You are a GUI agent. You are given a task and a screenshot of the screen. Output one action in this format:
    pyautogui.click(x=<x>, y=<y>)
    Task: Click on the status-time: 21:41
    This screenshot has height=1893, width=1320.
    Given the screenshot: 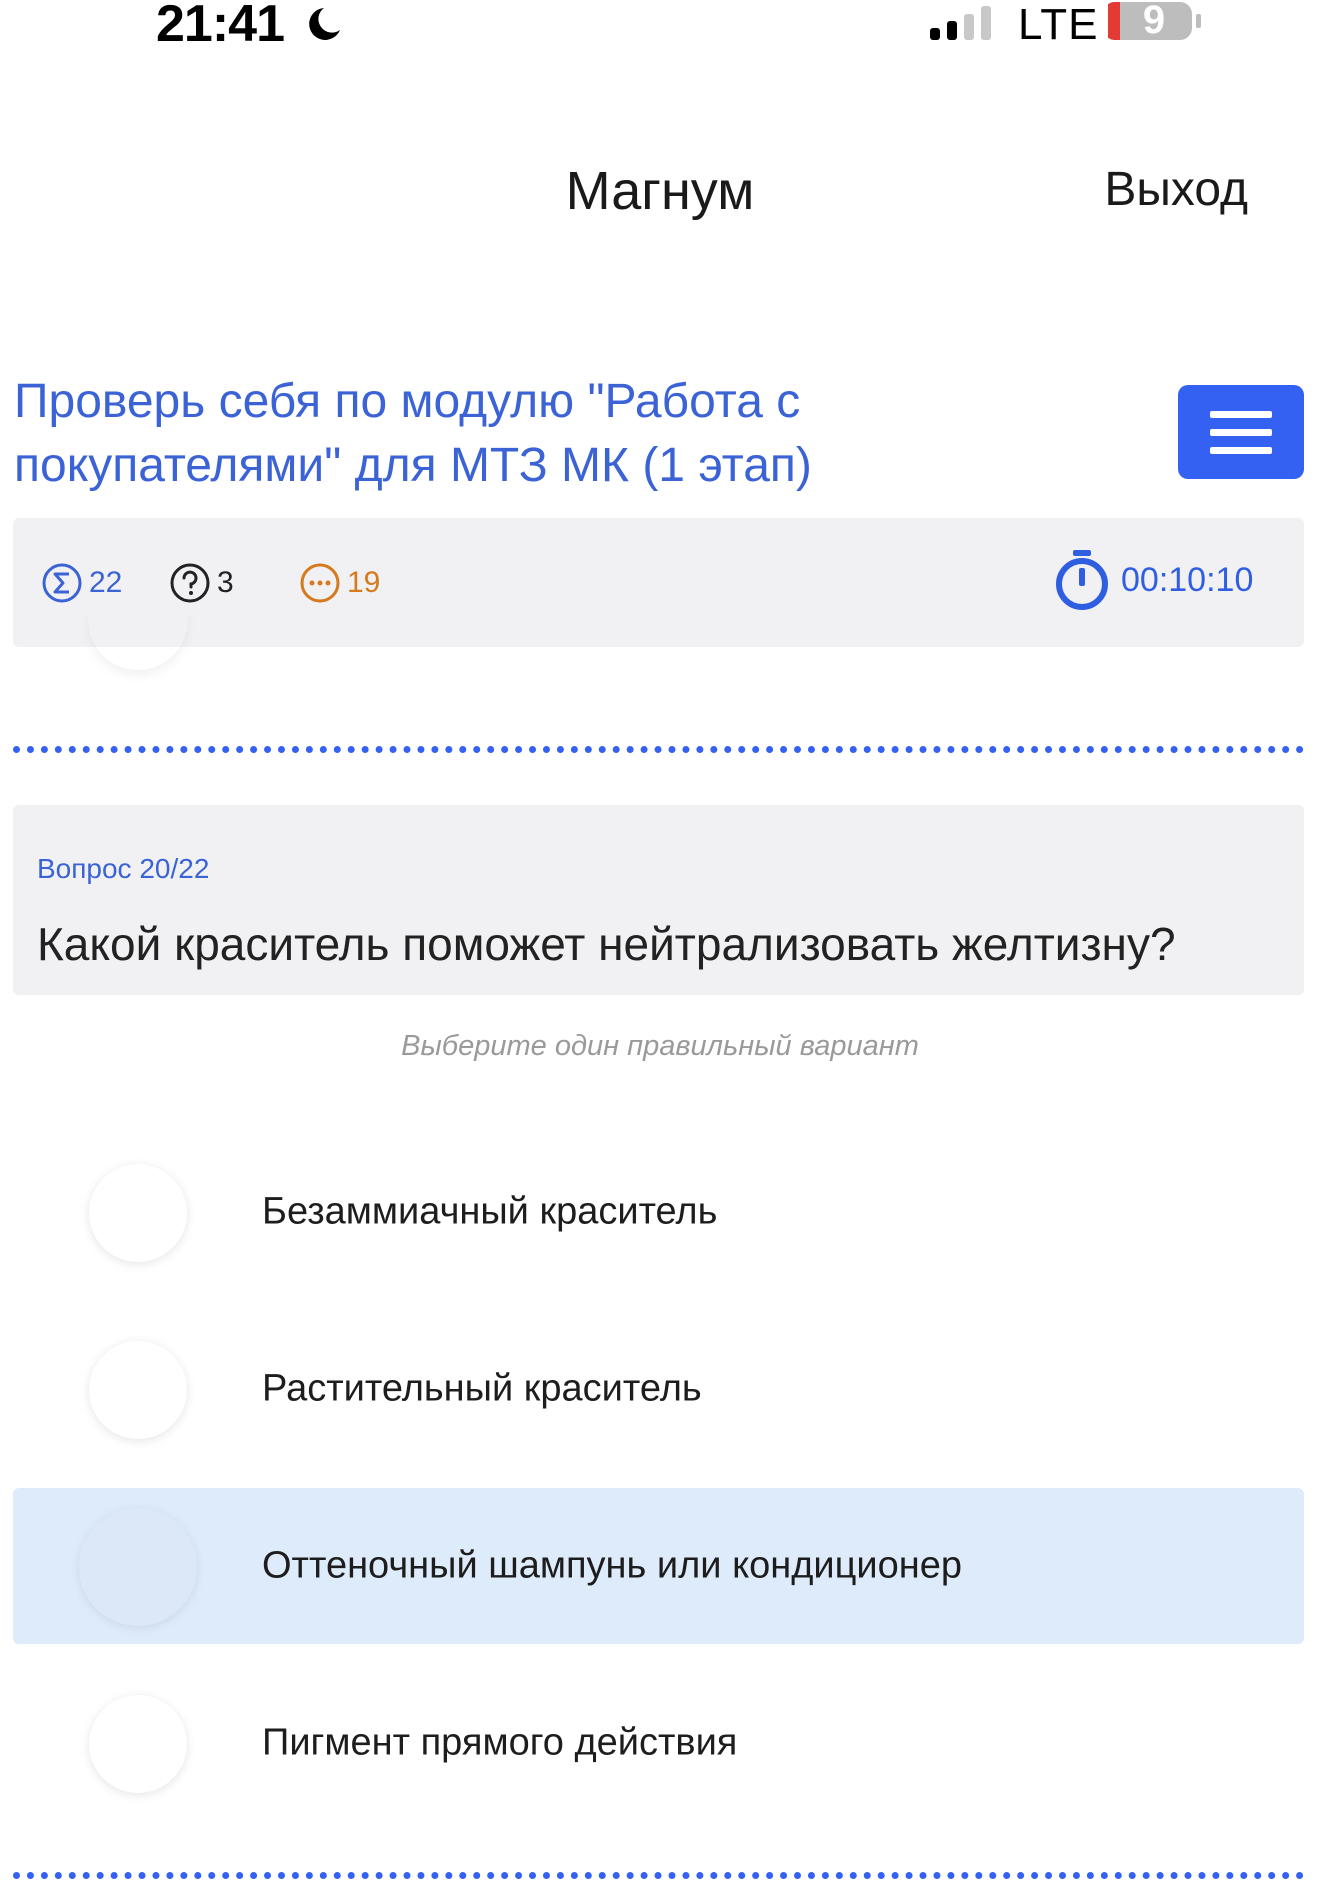 What is the action you would take?
    pyautogui.click(x=220, y=26)
    